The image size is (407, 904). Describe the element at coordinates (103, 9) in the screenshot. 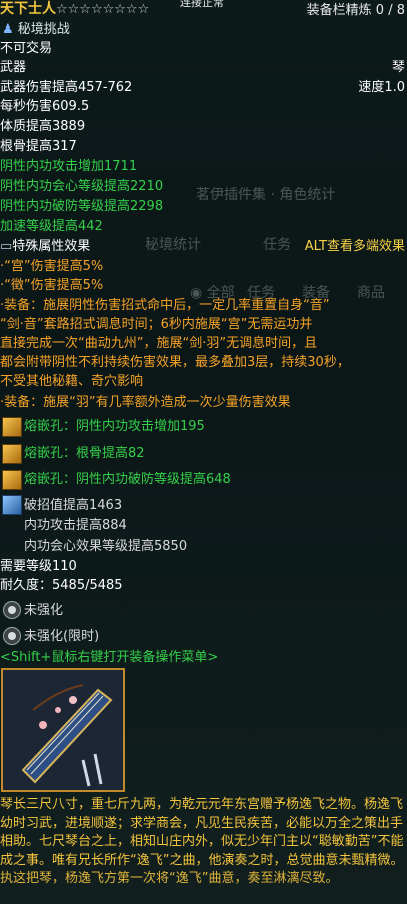

I see `quality-stars: ☆☆☆☆☆☆☆☆` at that location.